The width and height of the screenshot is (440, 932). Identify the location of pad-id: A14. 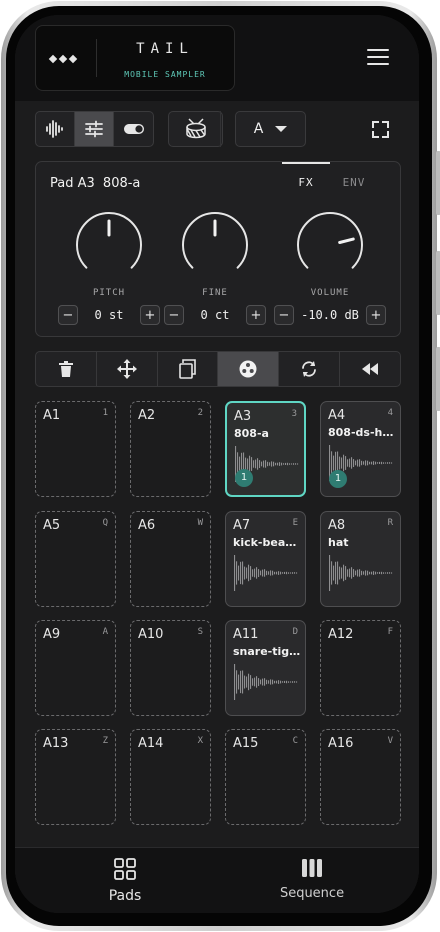
(151, 743).